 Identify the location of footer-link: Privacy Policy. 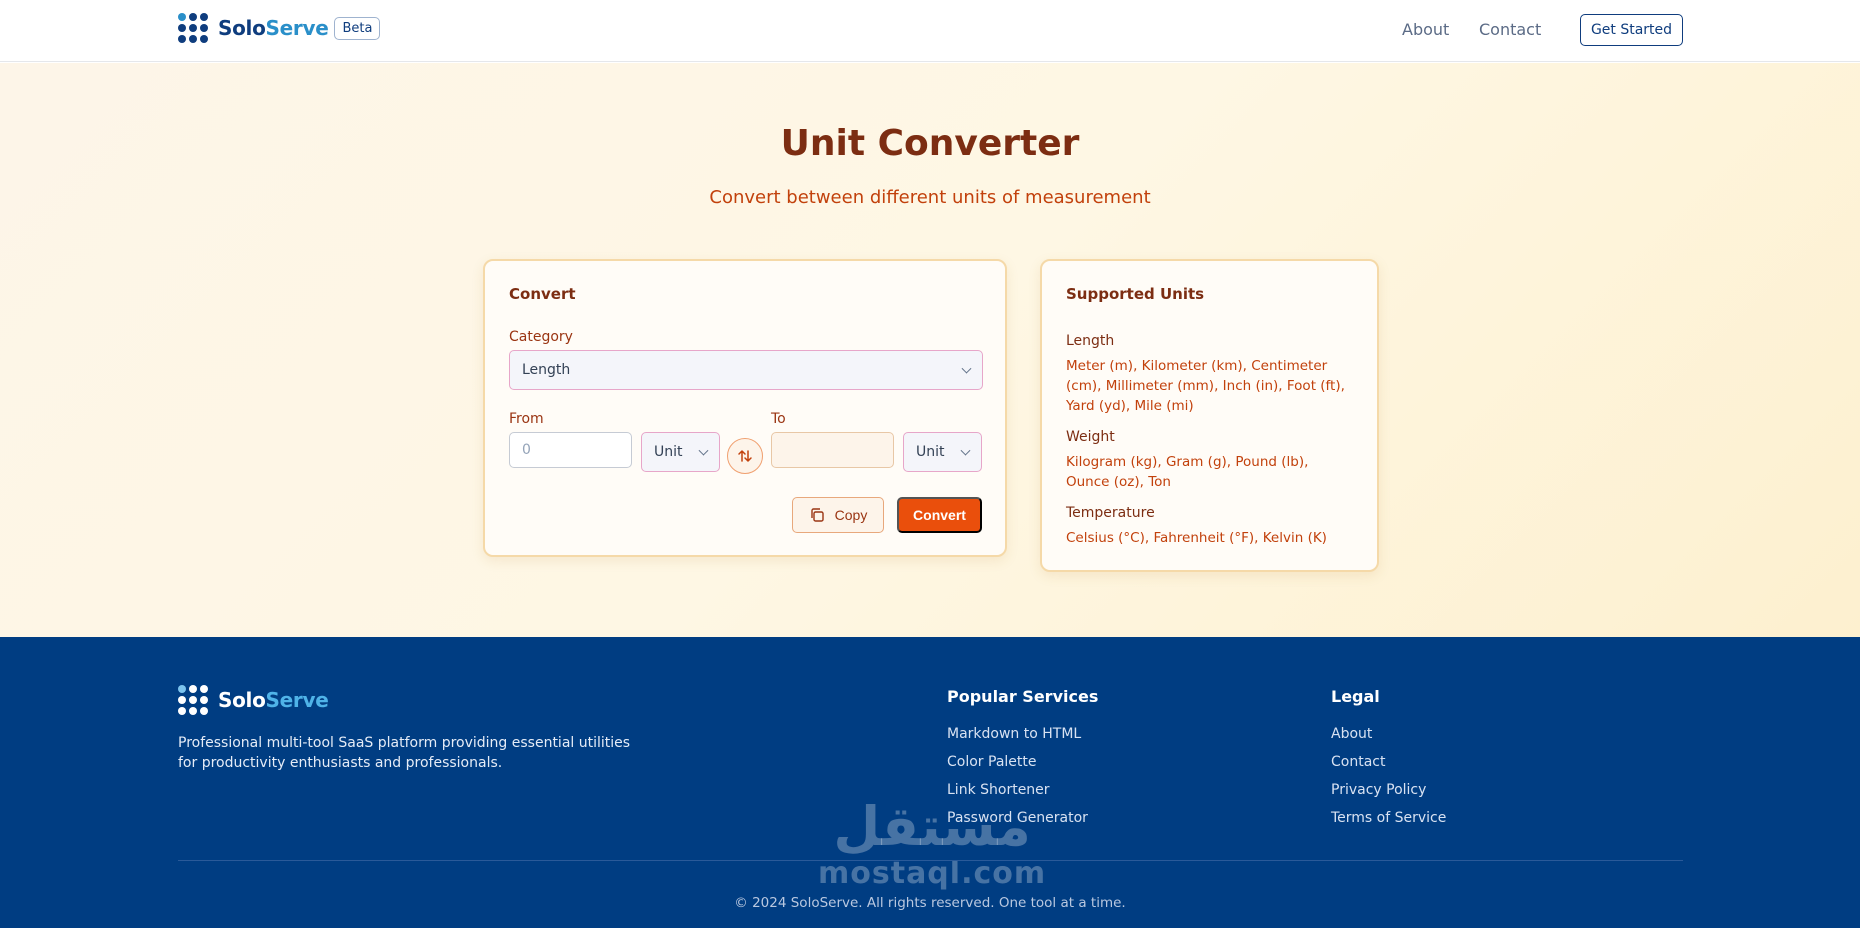
(1378, 790).